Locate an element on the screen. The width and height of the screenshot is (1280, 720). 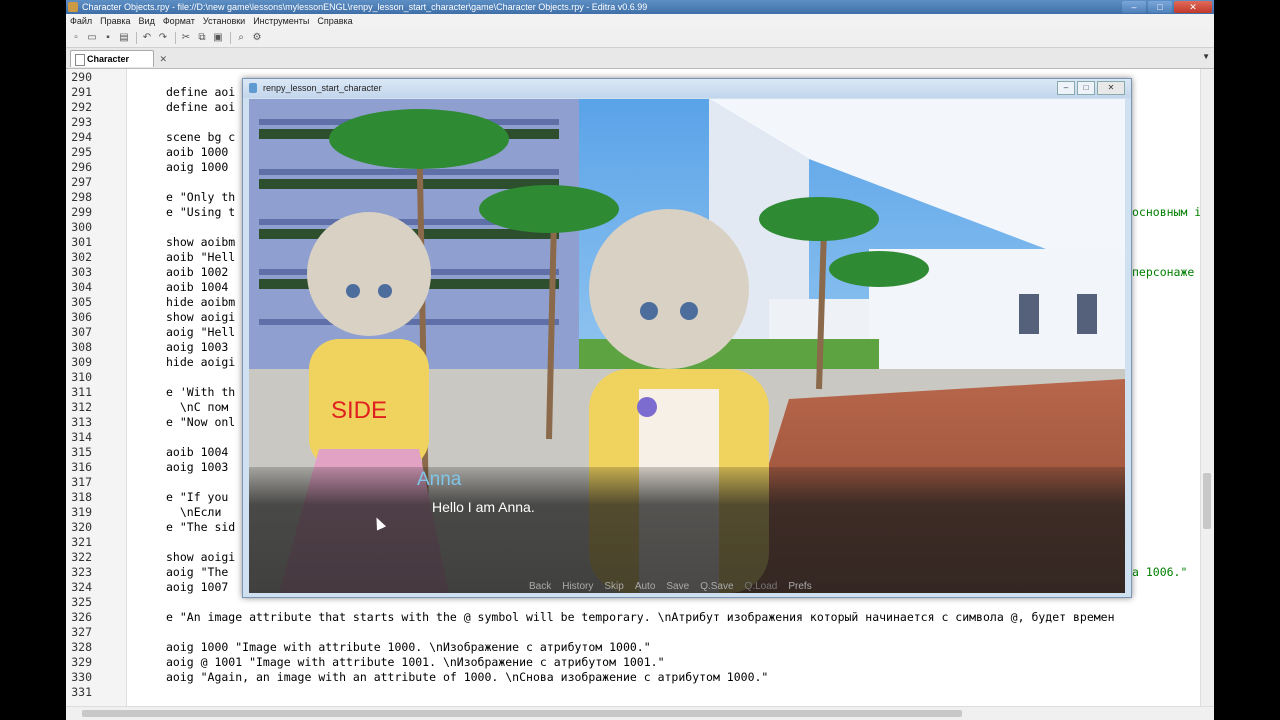
game-close-button: ✕ is located at coordinates (1111, 88).